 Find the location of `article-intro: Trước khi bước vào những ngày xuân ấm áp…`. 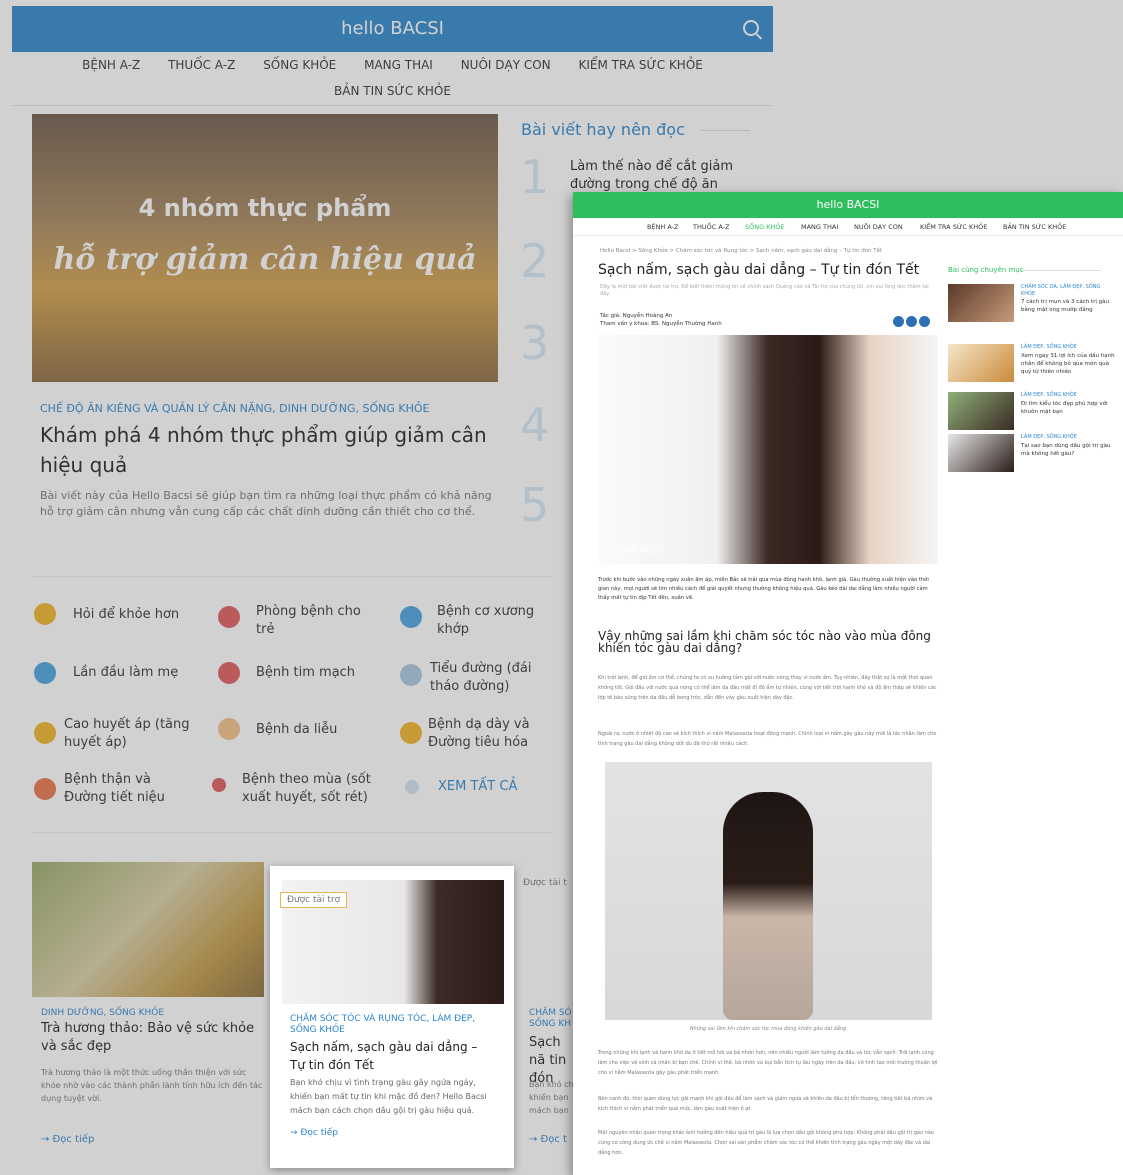

article-intro: Trước khi bước vào những ngày xuân ấm áp… is located at coordinates (763, 589).